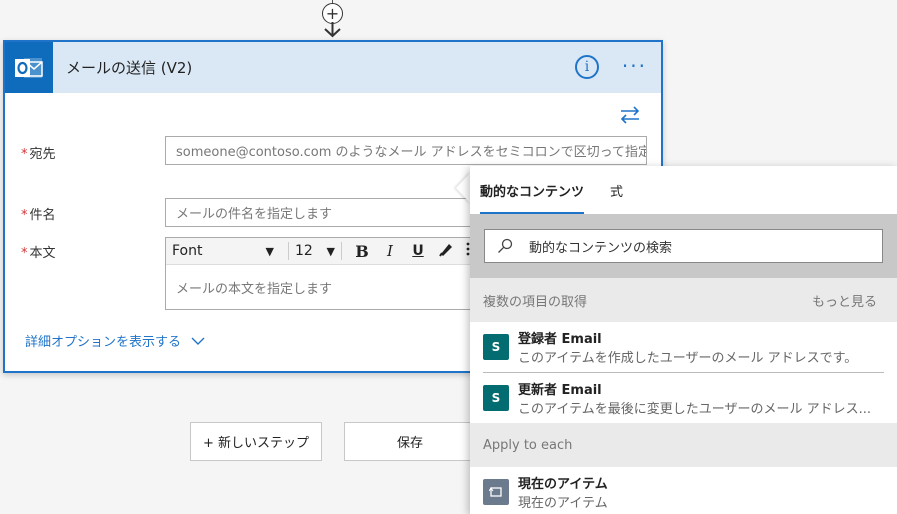  I want to click on insert-step-button: +, so click(332, 13).